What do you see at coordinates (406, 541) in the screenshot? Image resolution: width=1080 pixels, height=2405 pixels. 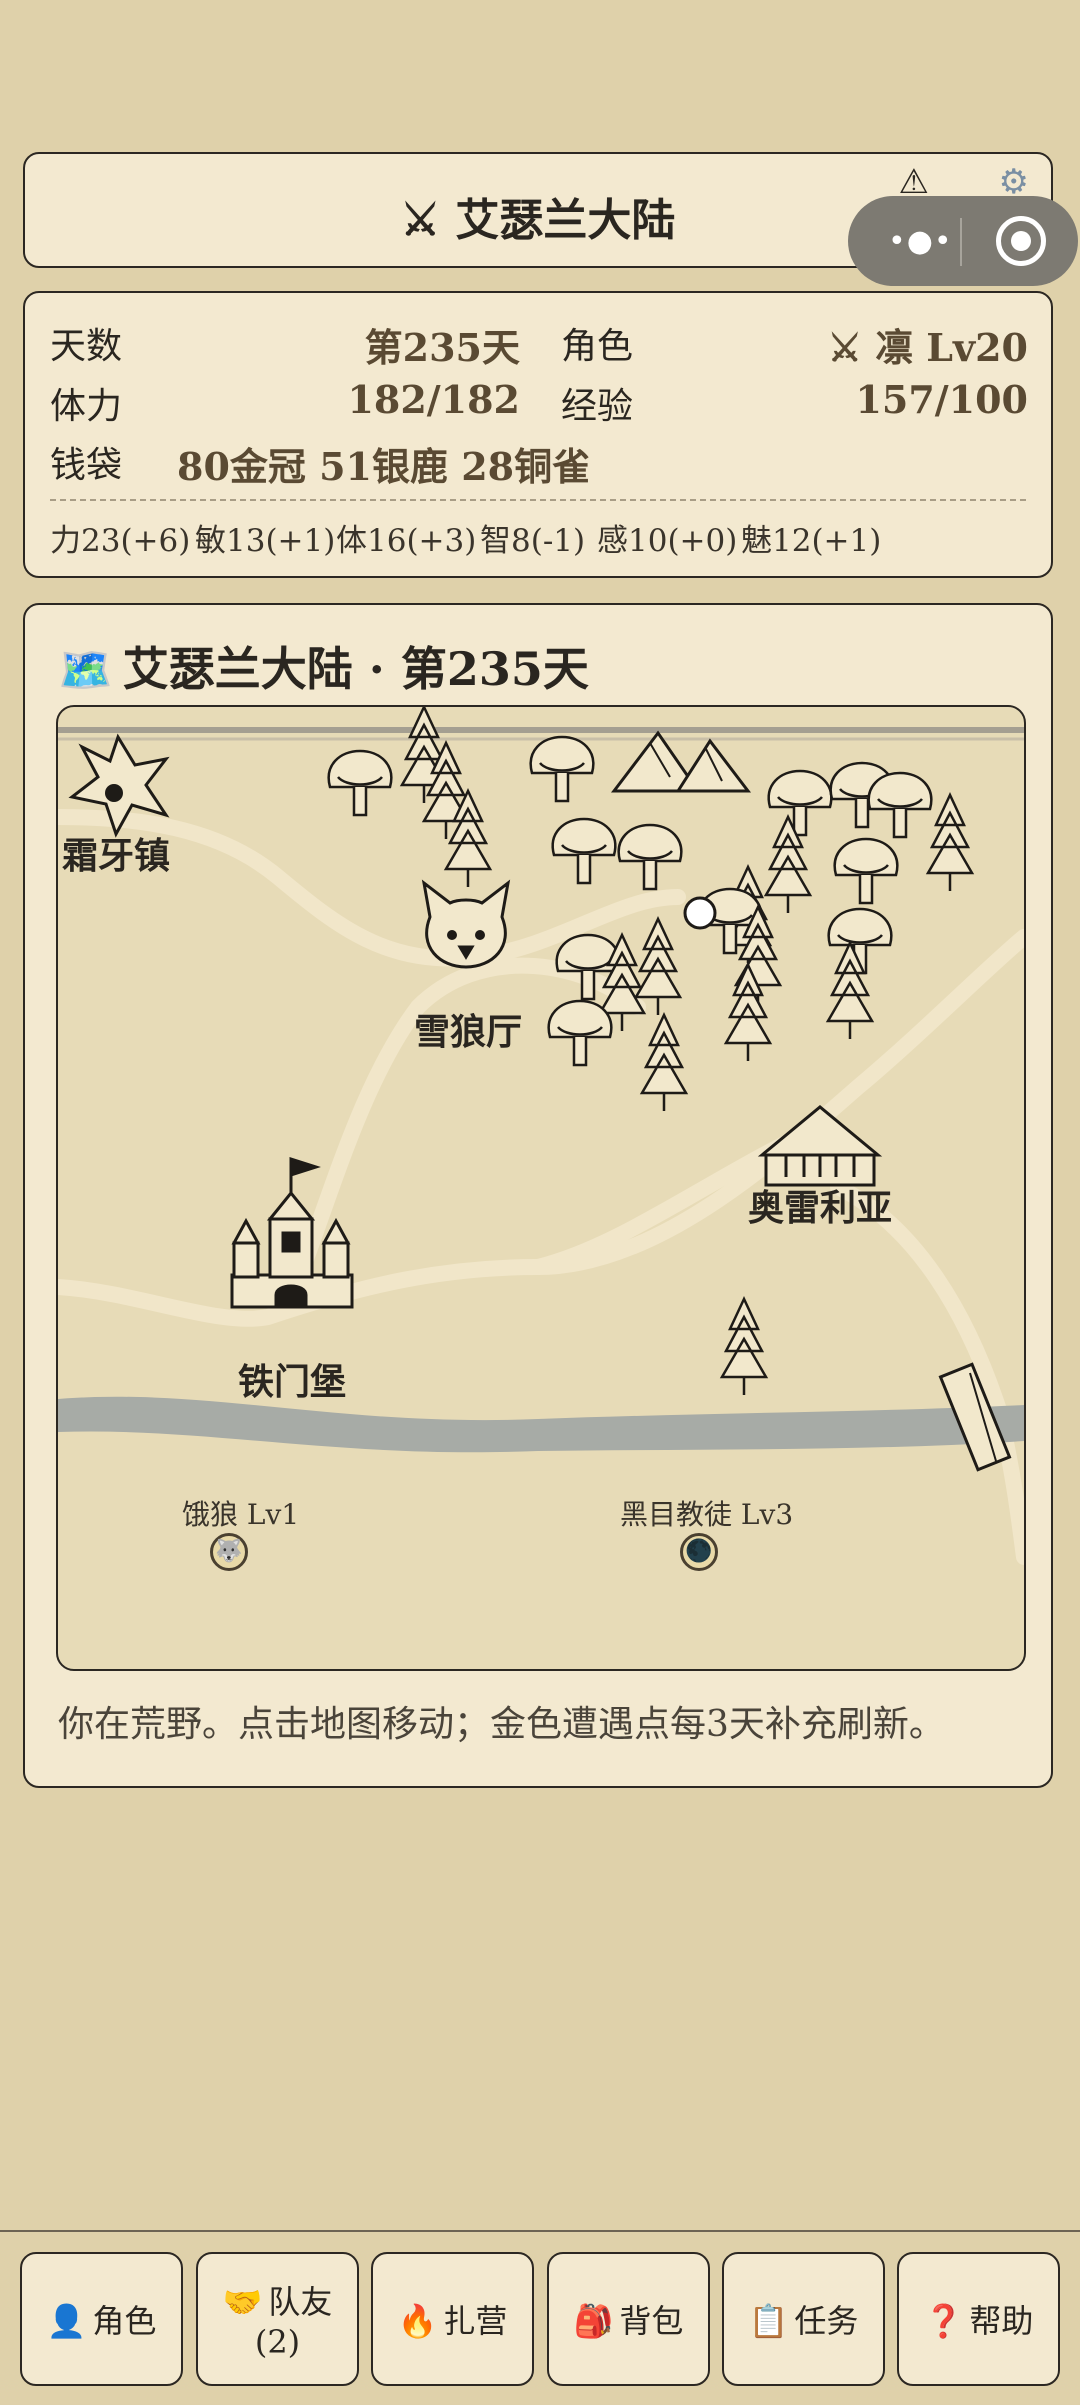 I see `attr-constitution: 体16(+3)` at bounding box center [406, 541].